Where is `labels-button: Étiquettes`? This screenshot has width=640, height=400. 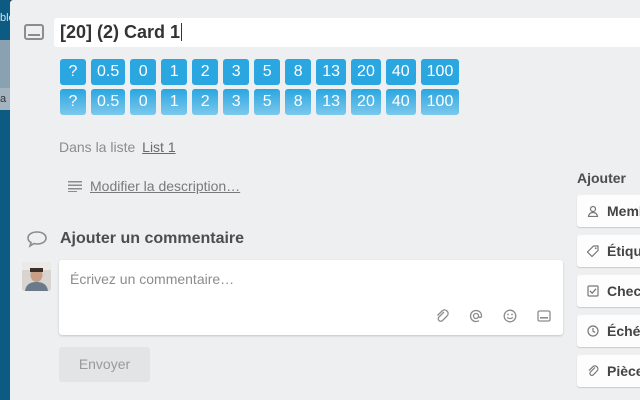
labels-button: Étiquettes is located at coordinates (608, 251).